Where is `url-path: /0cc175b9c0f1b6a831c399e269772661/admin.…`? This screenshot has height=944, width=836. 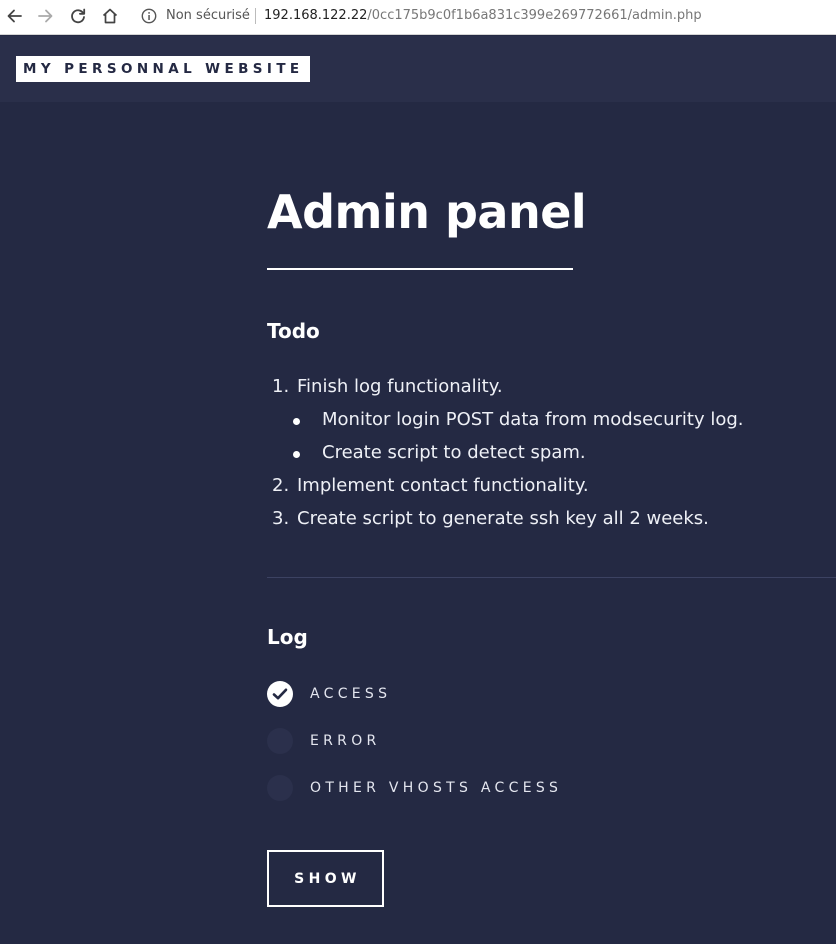 url-path: /0cc175b9c0f1b6a831c399e269772661/admin.… is located at coordinates (534, 15).